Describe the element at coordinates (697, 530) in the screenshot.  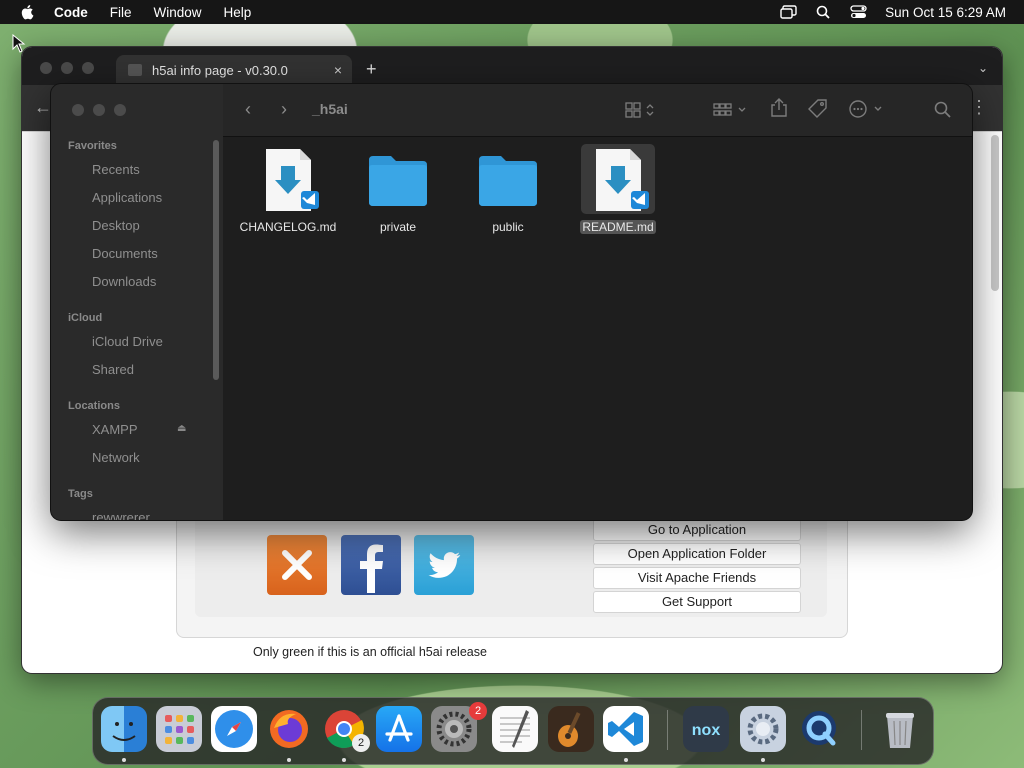
I see `go-to-application-button: Go to Application` at that location.